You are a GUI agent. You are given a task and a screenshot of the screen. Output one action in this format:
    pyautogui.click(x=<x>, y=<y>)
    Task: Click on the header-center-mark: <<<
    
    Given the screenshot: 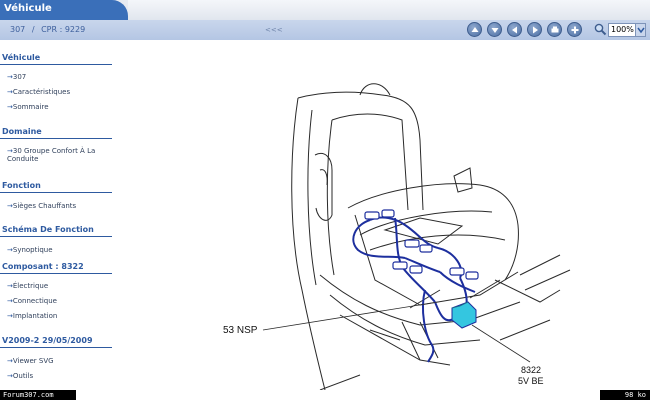 What is the action you would take?
    pyautogui.click(x=274, y=30)
    